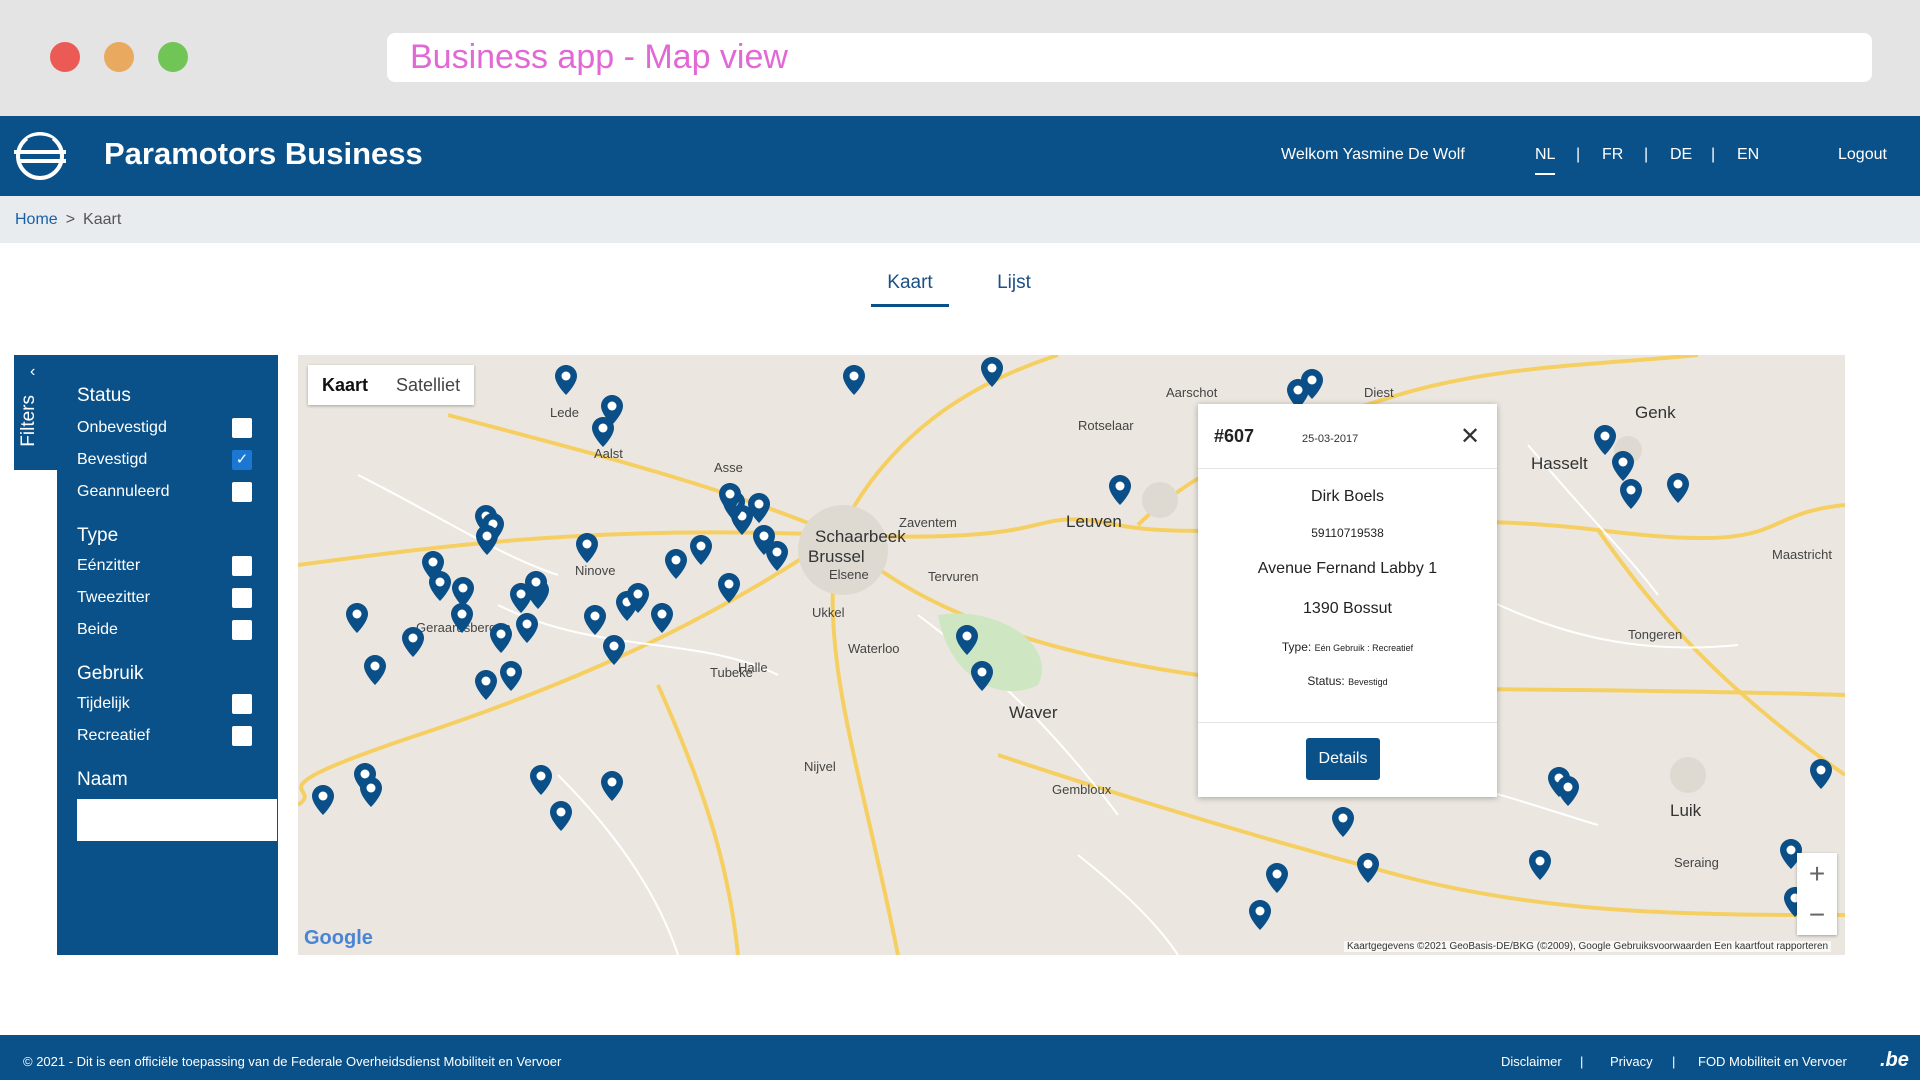 Image resolution: width=1920 pixels, height=1080 pixels. I want to click on map-place-label: Gembloux, so click(1082, 789).